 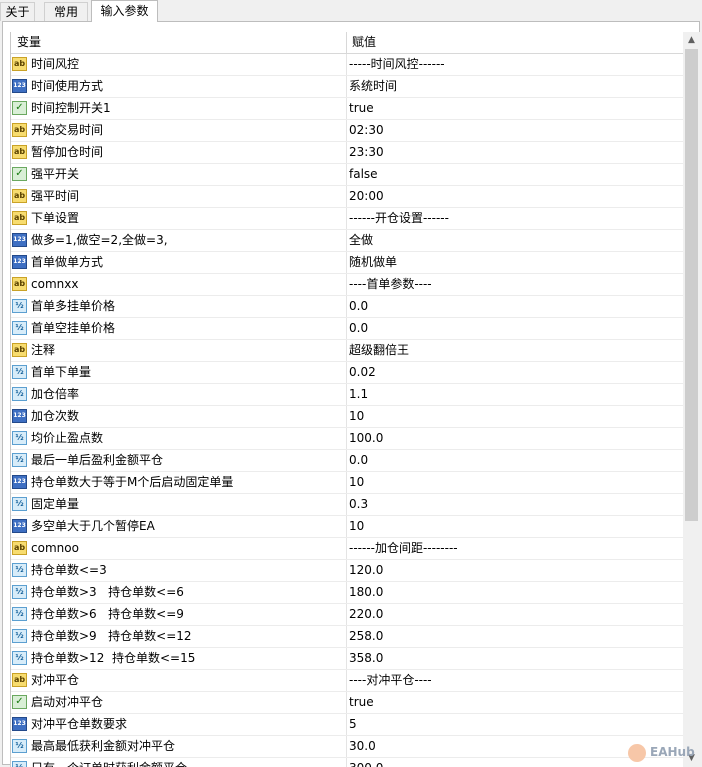 What do you see at coordinates (347, 351) in the screenshot?
I see `parameter-row: ab 注释 超级翻倍王` at bounding box center [347, 351].